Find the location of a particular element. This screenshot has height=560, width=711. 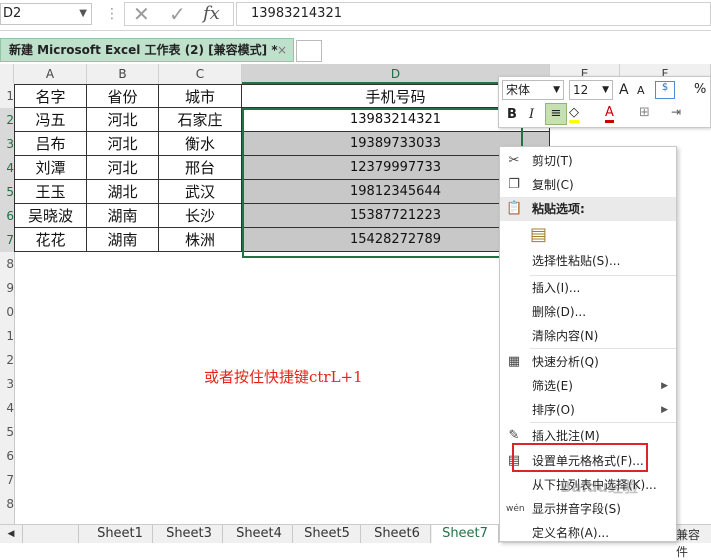

table-header-cell: 省份 is located at coordinates (123, 96).